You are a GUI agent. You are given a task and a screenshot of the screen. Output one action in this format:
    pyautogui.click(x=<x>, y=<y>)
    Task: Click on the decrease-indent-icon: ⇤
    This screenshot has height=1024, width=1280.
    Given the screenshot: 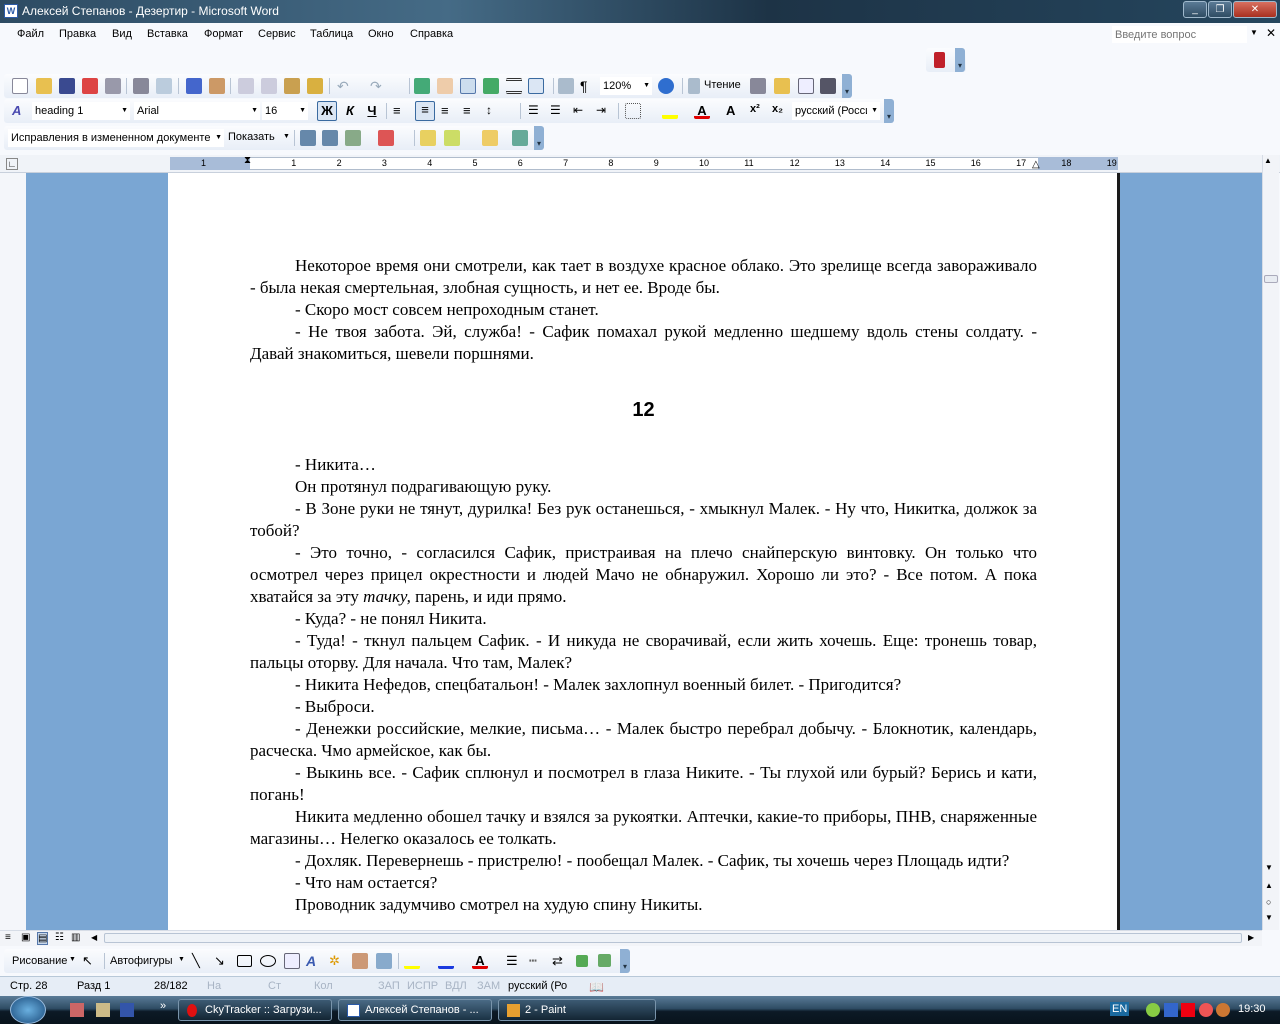 What is the action you would take?
    pyautogui.click(x=581, y=111)
    